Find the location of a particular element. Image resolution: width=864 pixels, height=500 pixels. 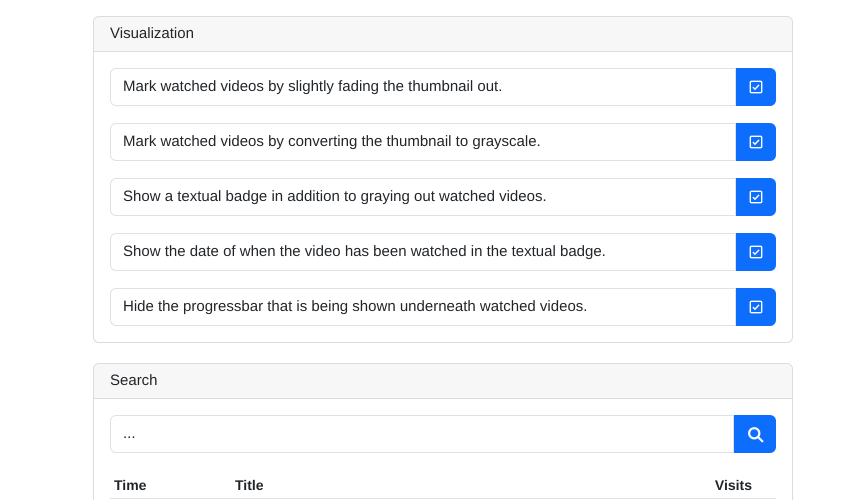

search-icon is located at coordinates (755, 434).